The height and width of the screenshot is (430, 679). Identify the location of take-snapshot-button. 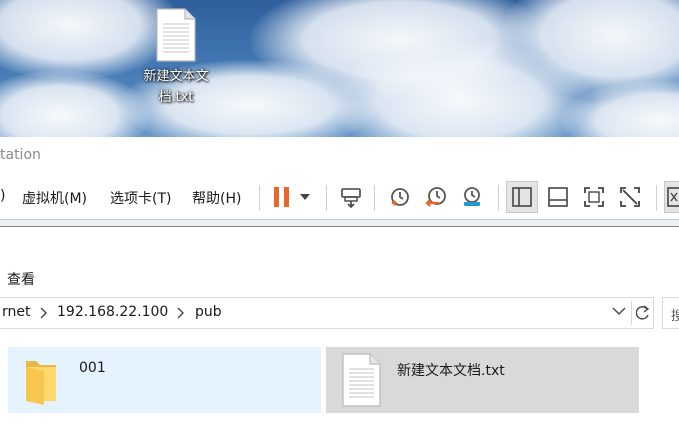
(400, 197).